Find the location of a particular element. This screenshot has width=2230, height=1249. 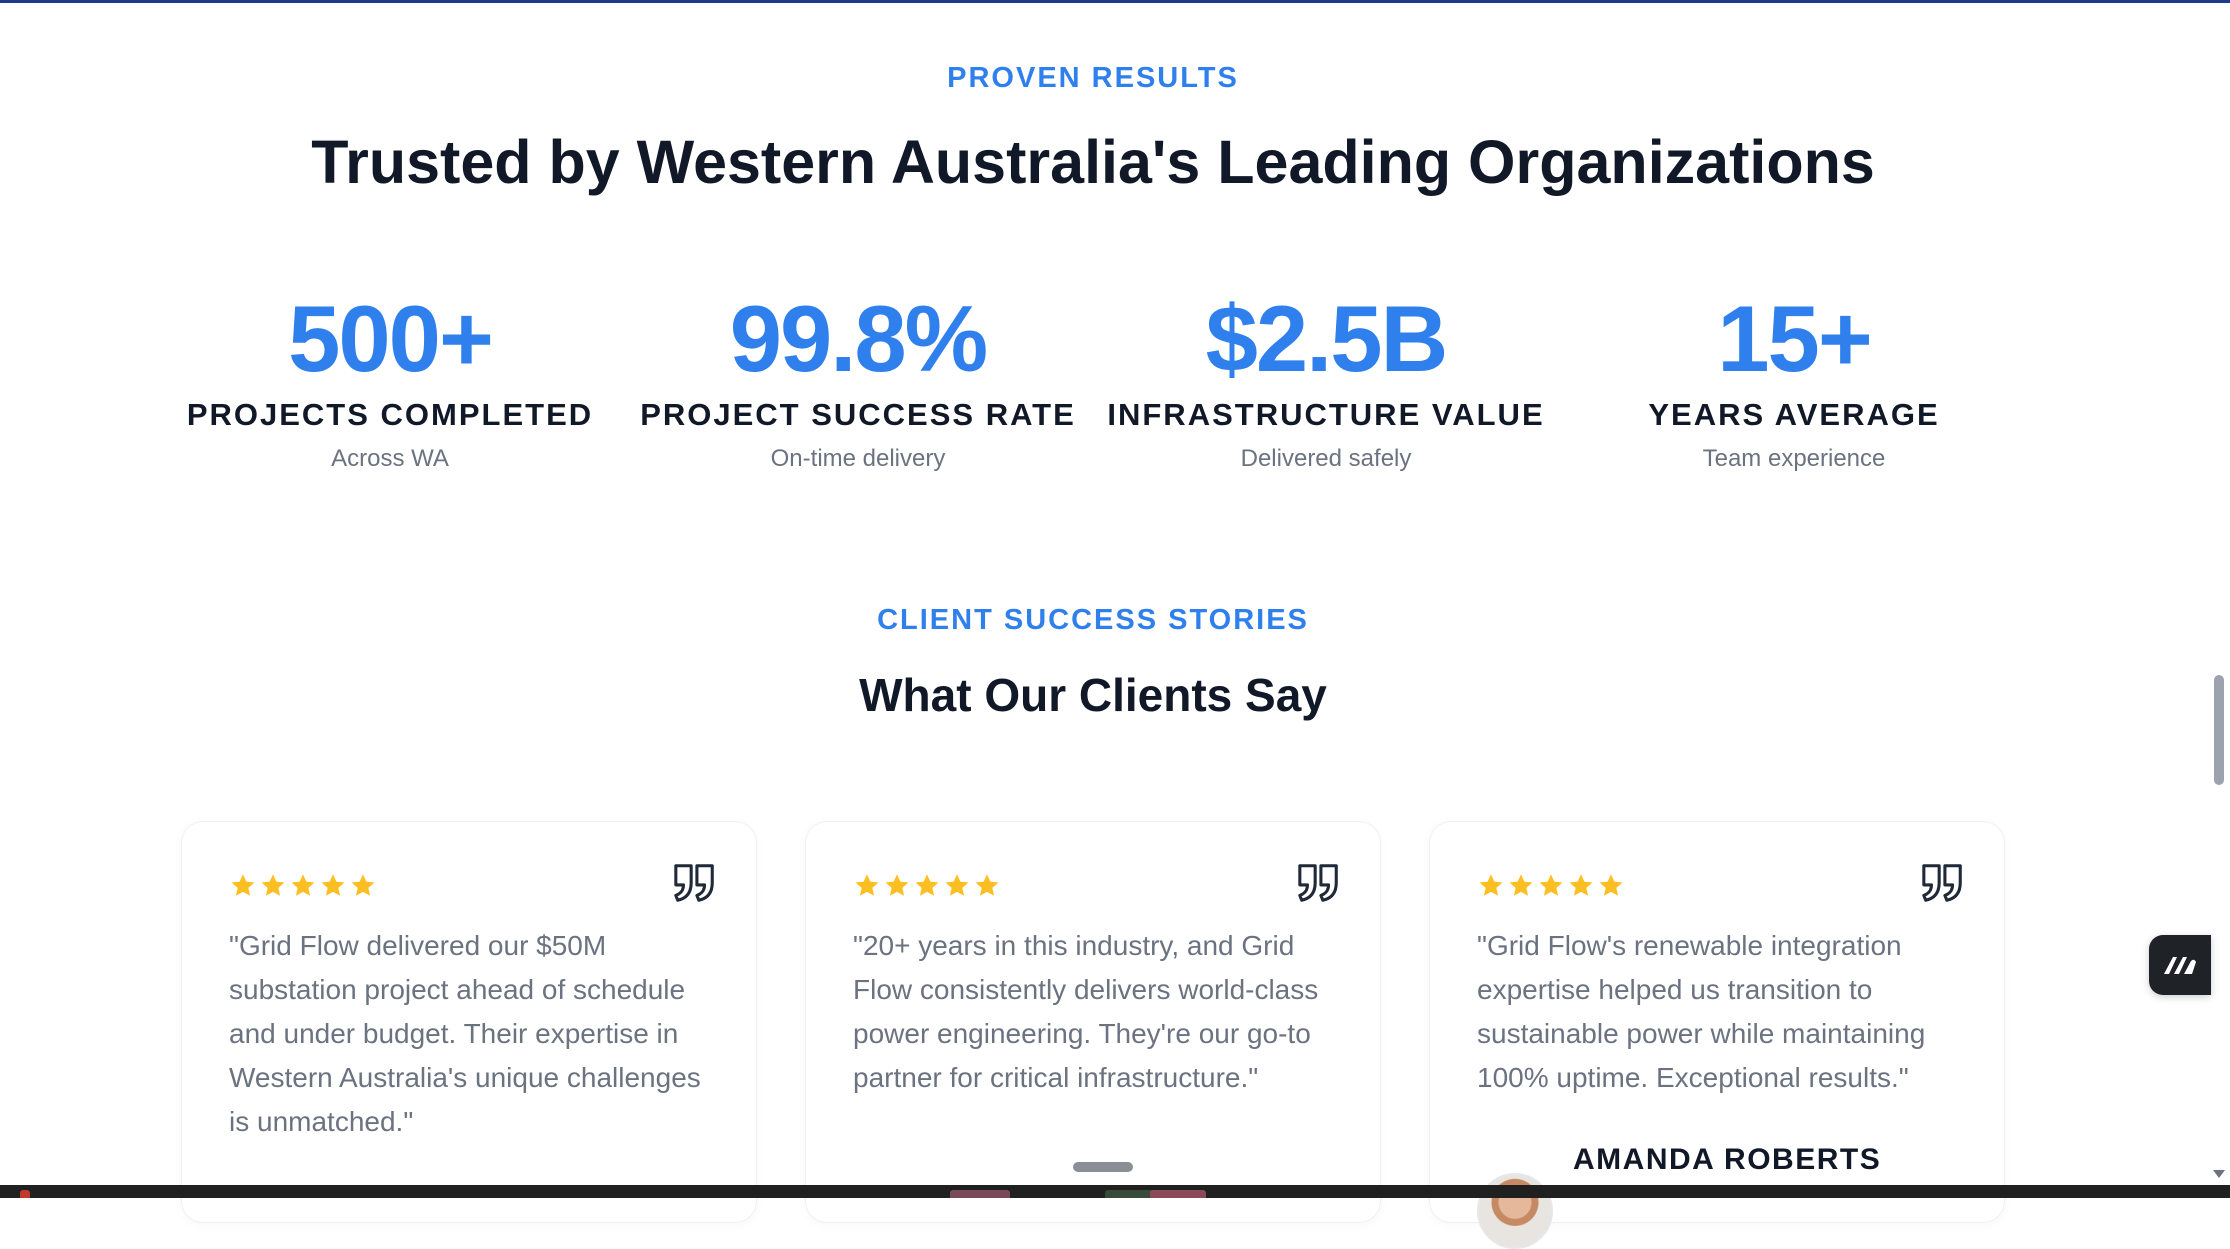

stat-value: 99.8% is located at coordinates (859, 338).